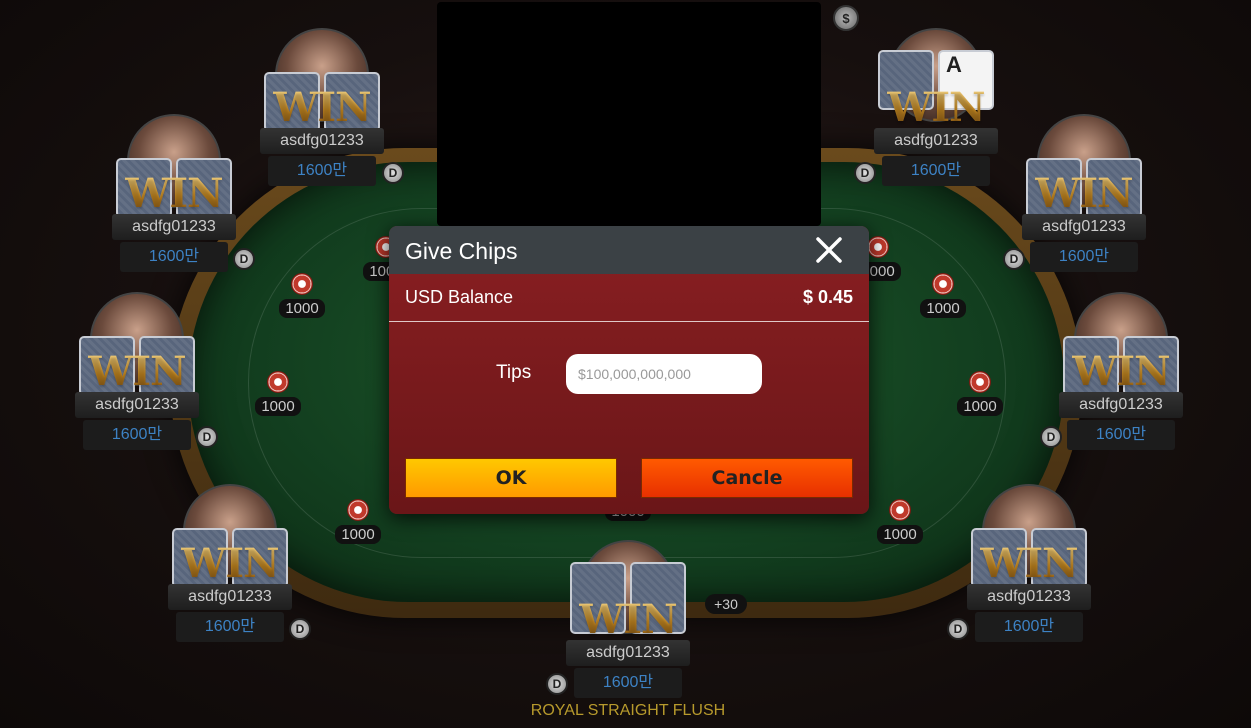  I want to click on player-seat-self: WIN asdfg01233 1600만, so click(628, 619).